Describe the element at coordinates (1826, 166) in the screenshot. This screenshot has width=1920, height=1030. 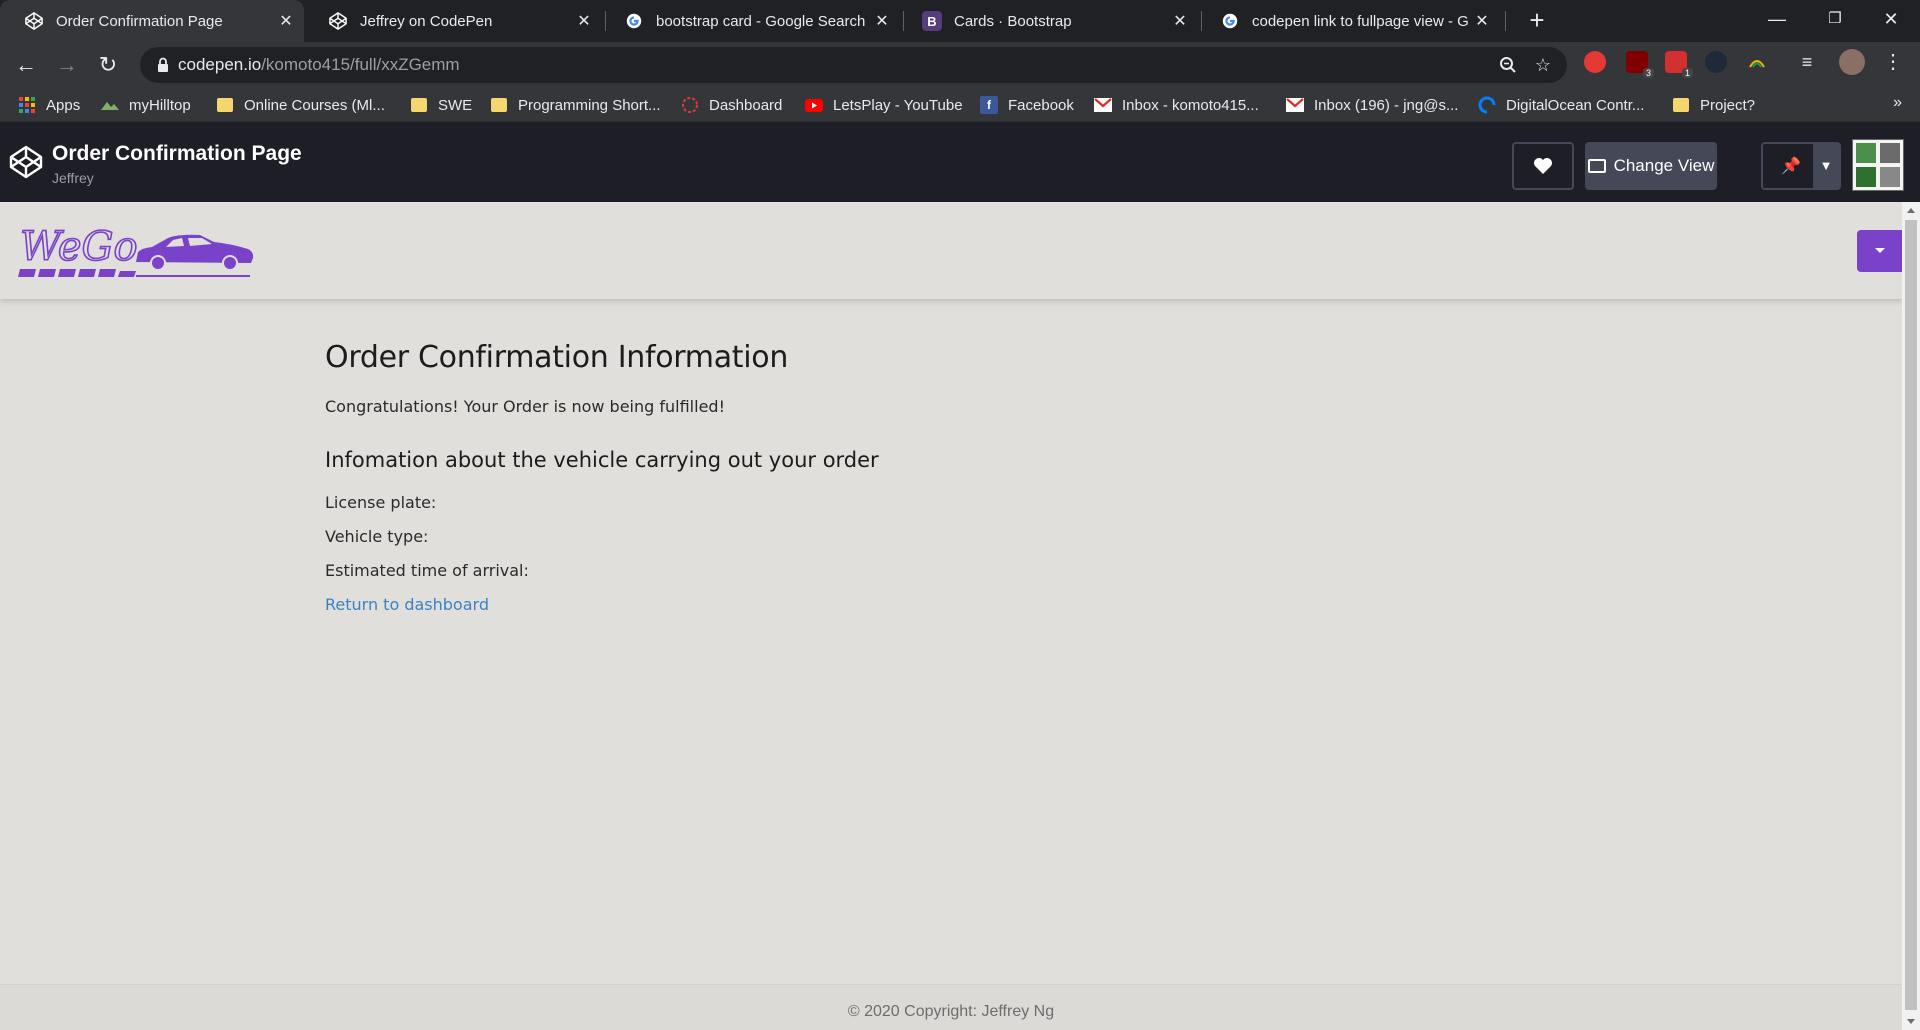
I see `chevron-down-icon: ▼` at that location.